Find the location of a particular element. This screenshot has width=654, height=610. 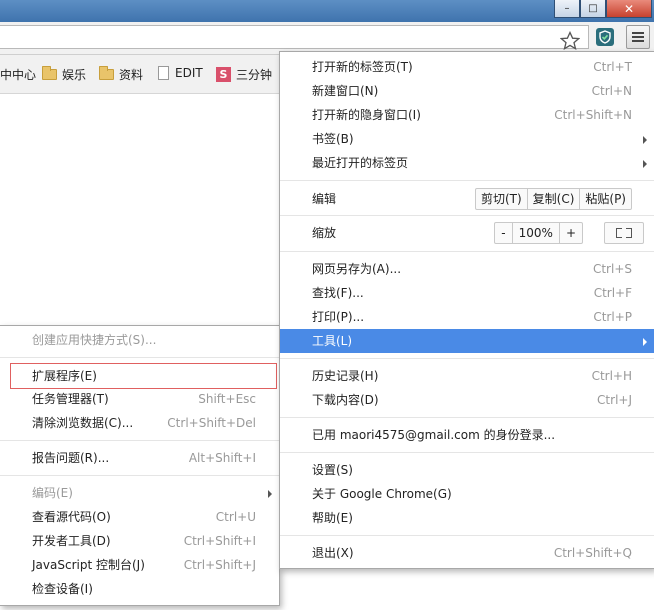

minimize-icon: – is located at coordinates (567, 8).